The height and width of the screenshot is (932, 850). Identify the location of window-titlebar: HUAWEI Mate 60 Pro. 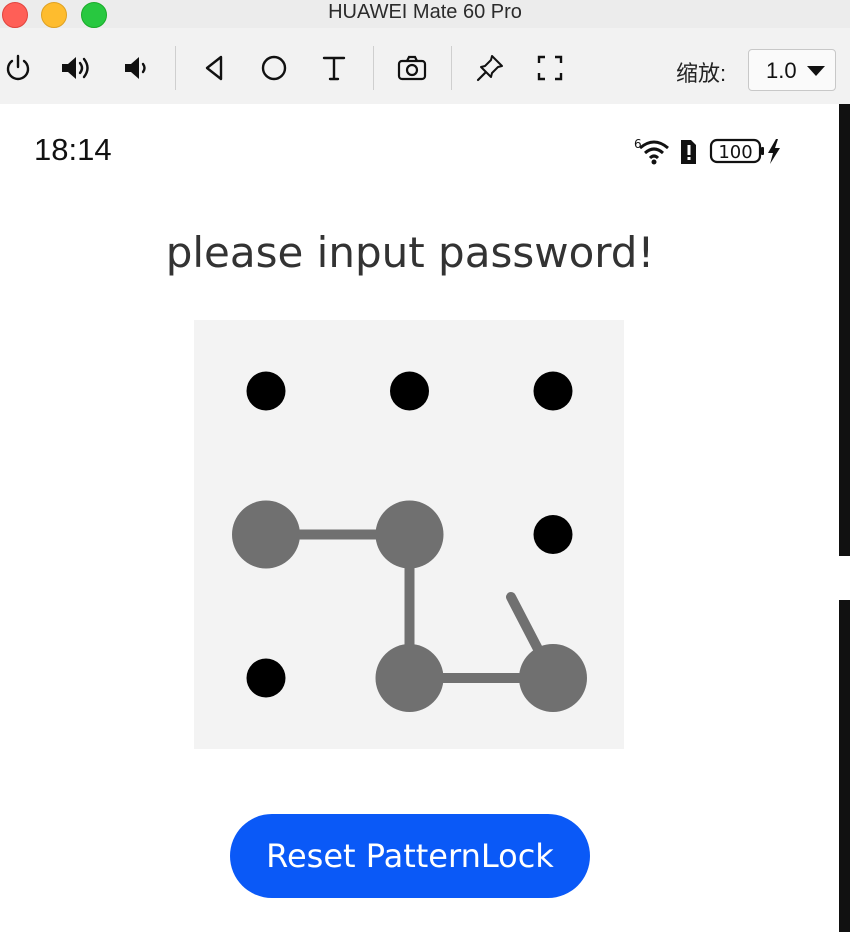
(425, 14).